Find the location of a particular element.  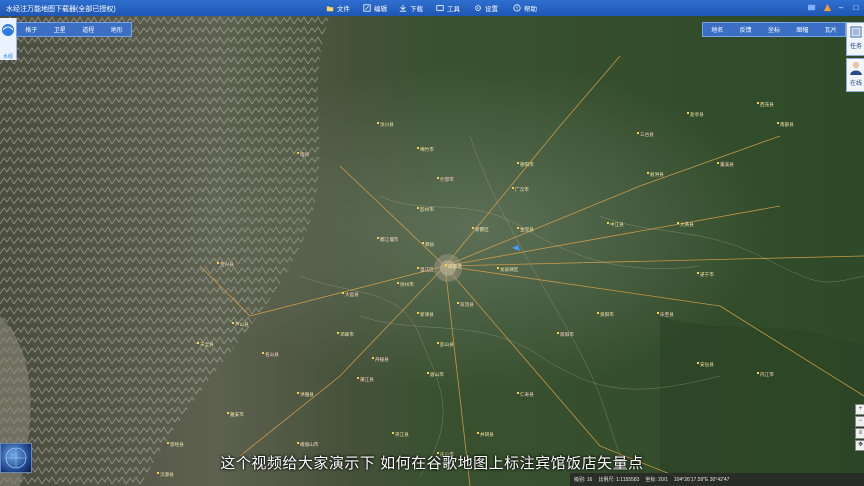

city-label: 荥经县 is located at coordinates (177, 444).